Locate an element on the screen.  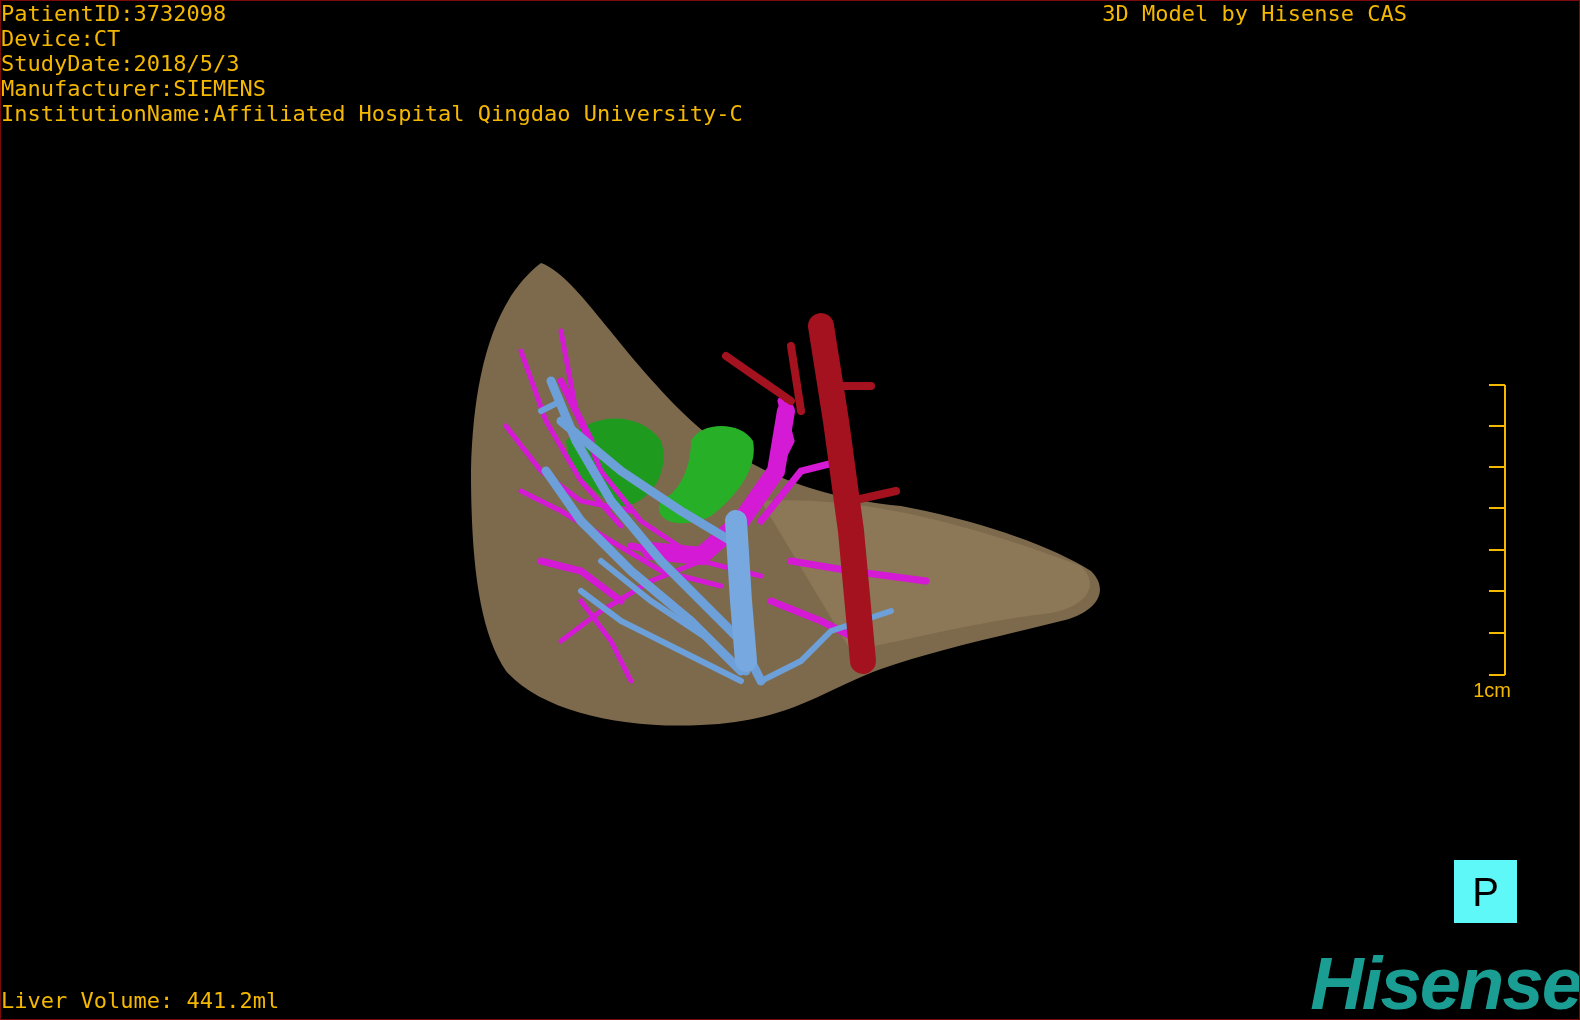
brand-logo: Hisense is located at coordinates (1444, 984).